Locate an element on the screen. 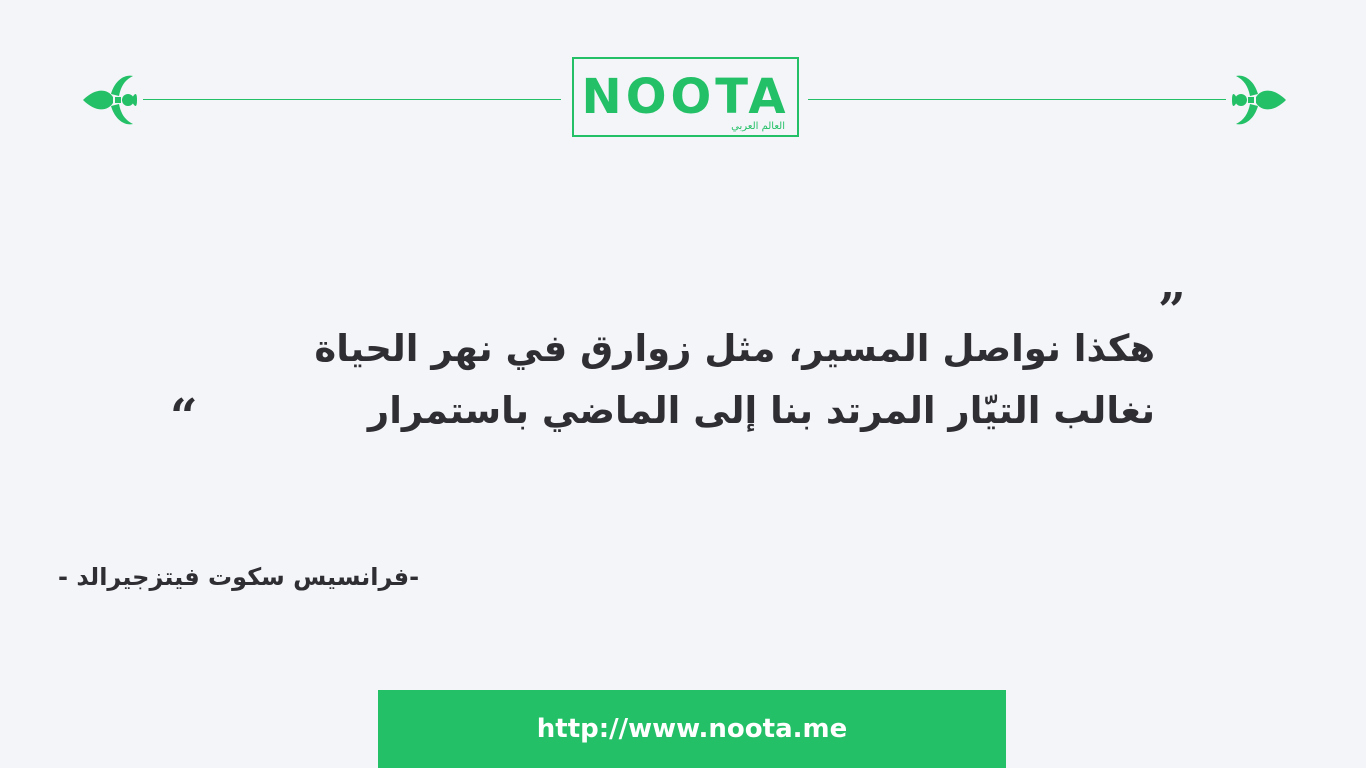 Image resolution: width=1366 pixels, height=768 pixels. right-divider-line is located at coordinates (1017, 99).